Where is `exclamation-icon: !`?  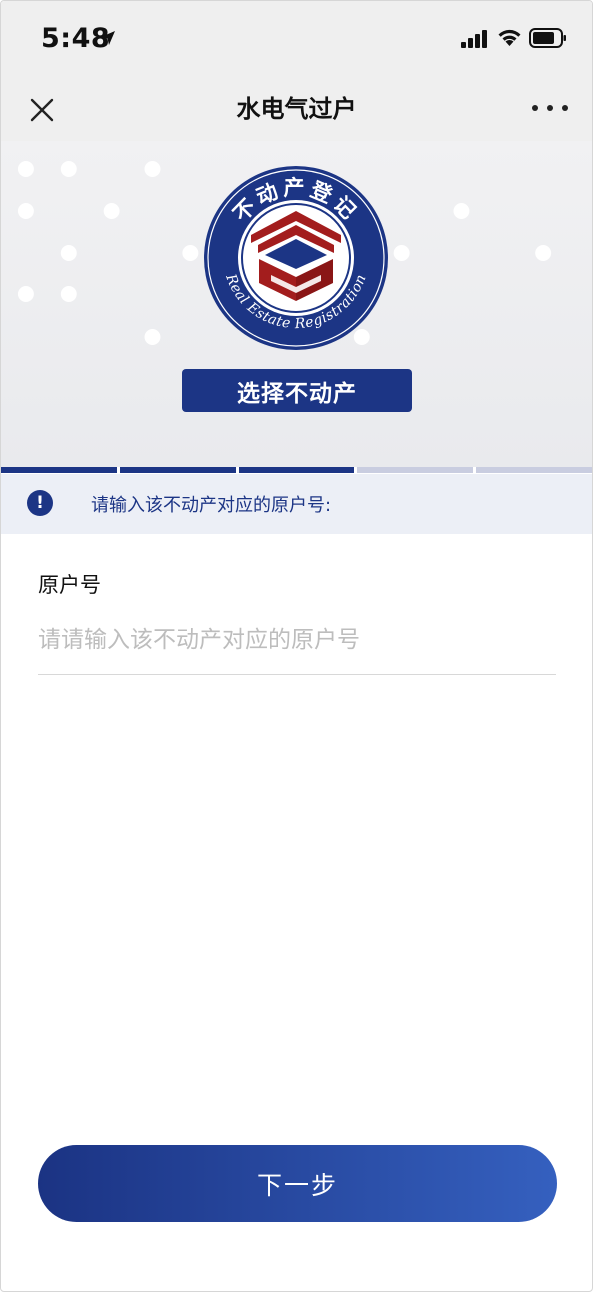
exclamation-icon: ! is located at coordinates (40, 503).